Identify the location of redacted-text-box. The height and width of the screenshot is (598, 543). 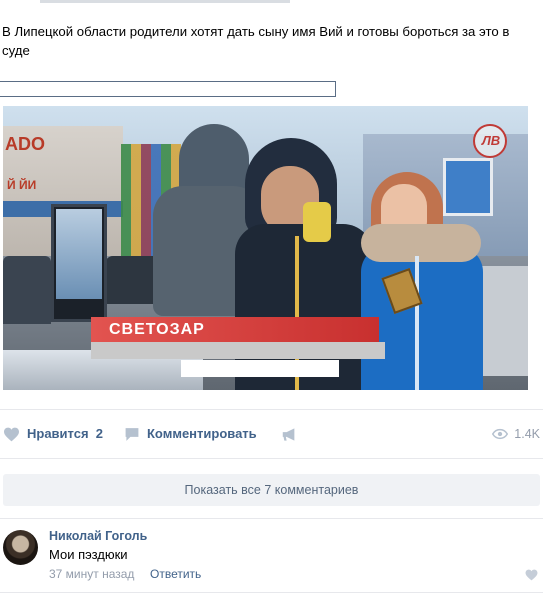
(168, 89).